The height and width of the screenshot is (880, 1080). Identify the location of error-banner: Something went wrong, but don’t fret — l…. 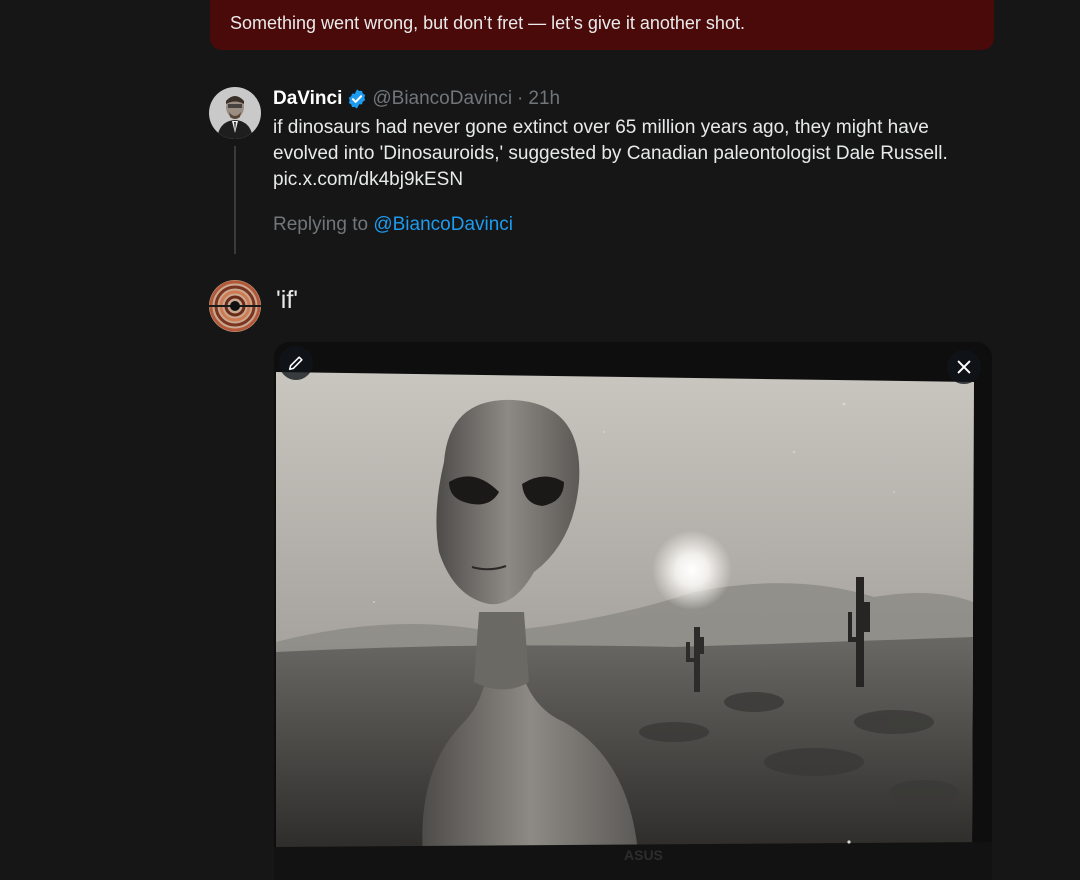
(602, 25).